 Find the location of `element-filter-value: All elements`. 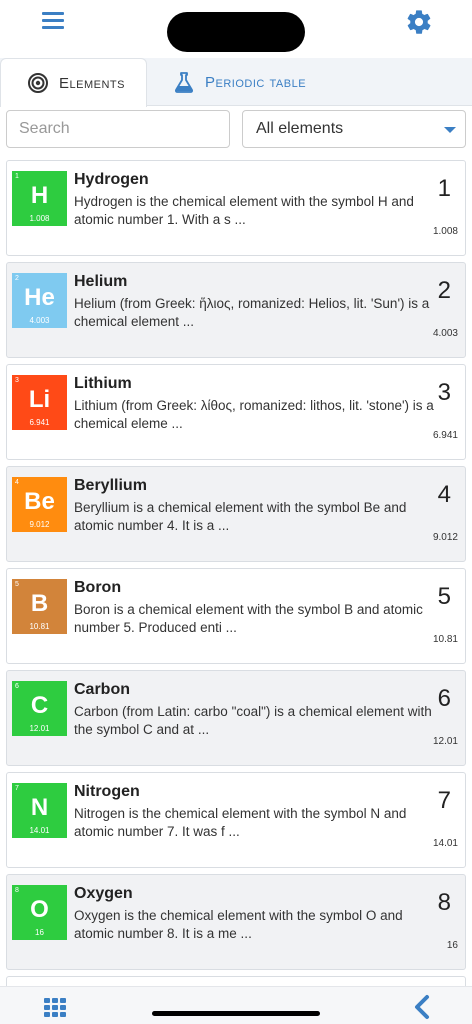

element-filter-value: All elements is located at coordinates (300, 128).